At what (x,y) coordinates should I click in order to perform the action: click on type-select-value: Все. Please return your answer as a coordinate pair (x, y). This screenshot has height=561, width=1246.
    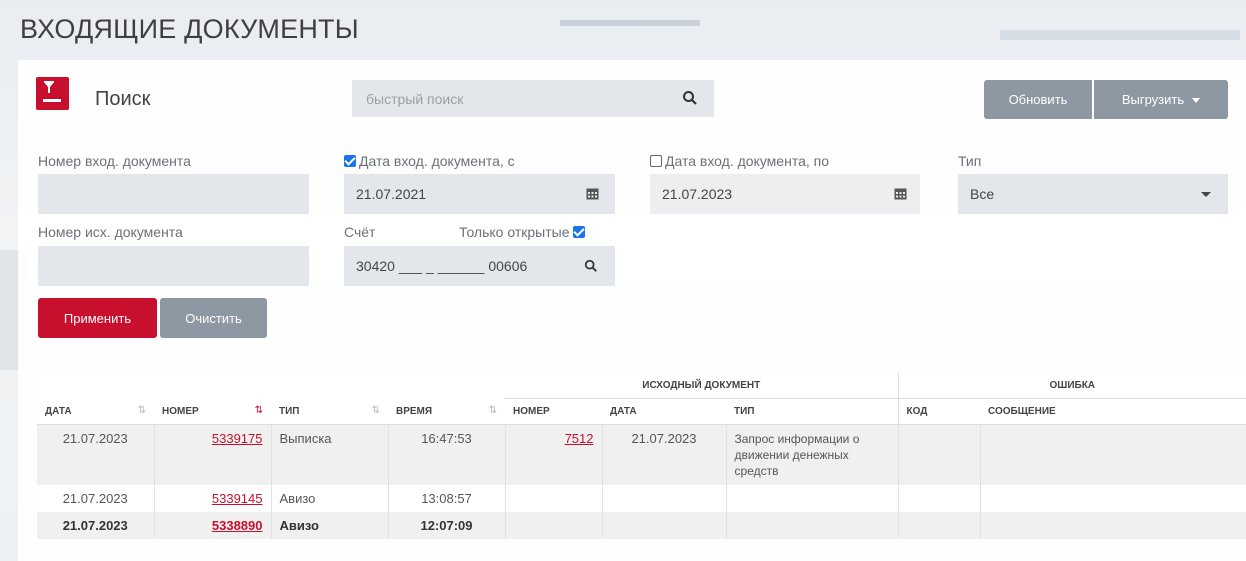
    Looking at the image, I should click on (982, 194).